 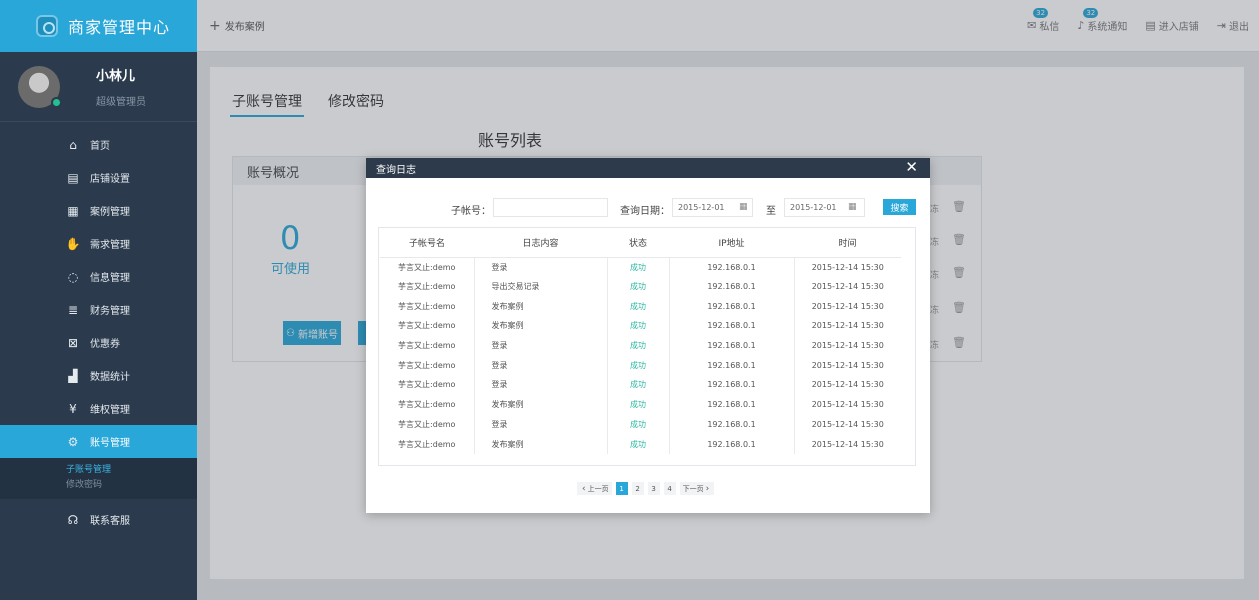 What do you see at coordinates (98, 375) in the screenshot?
I see `sidebar-item-statistics: ▟ 数据统计` at bounding box center [98, 375].